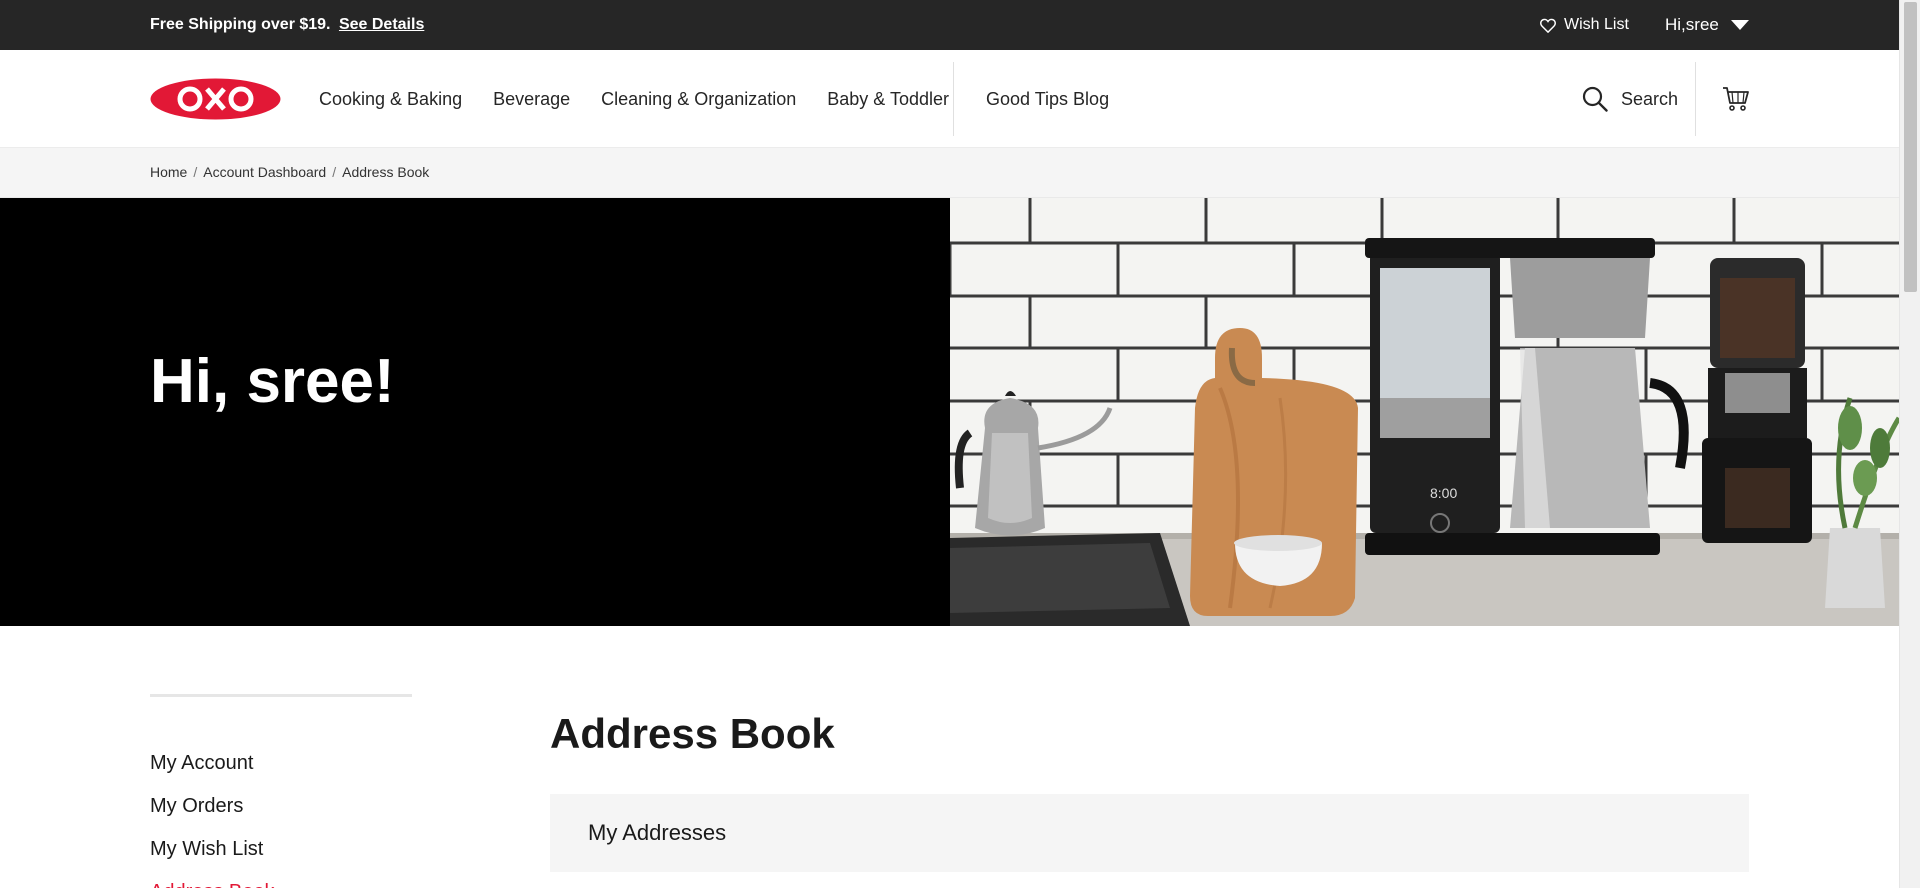 The image size is (1920, 888). I want to click on oxo-logo, so click(215, 99).